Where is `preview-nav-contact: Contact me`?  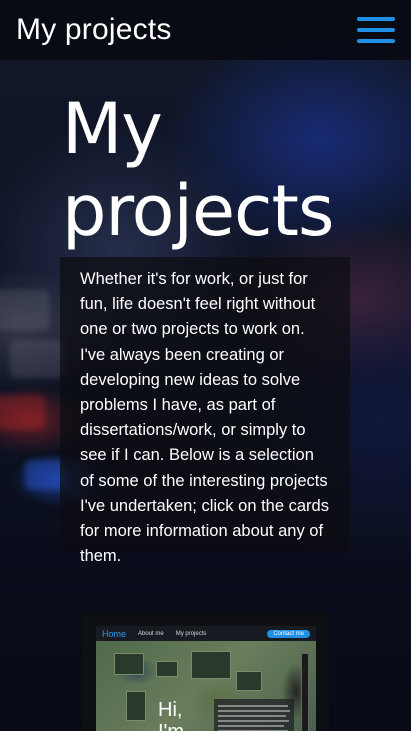 preview-nav-contact: Contact me is located at coordinates (288, 633).